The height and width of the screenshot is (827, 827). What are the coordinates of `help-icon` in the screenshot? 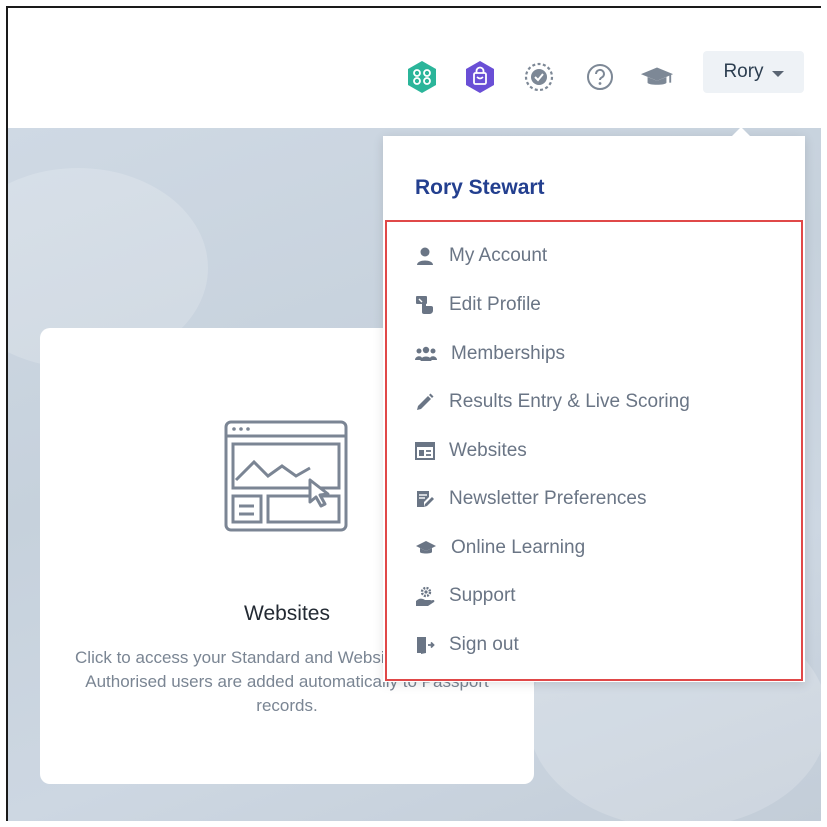 It's located at (600, 77).